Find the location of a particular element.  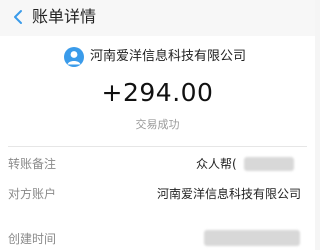

detail-value: 众人帮( is located at coordinates (216, 164).